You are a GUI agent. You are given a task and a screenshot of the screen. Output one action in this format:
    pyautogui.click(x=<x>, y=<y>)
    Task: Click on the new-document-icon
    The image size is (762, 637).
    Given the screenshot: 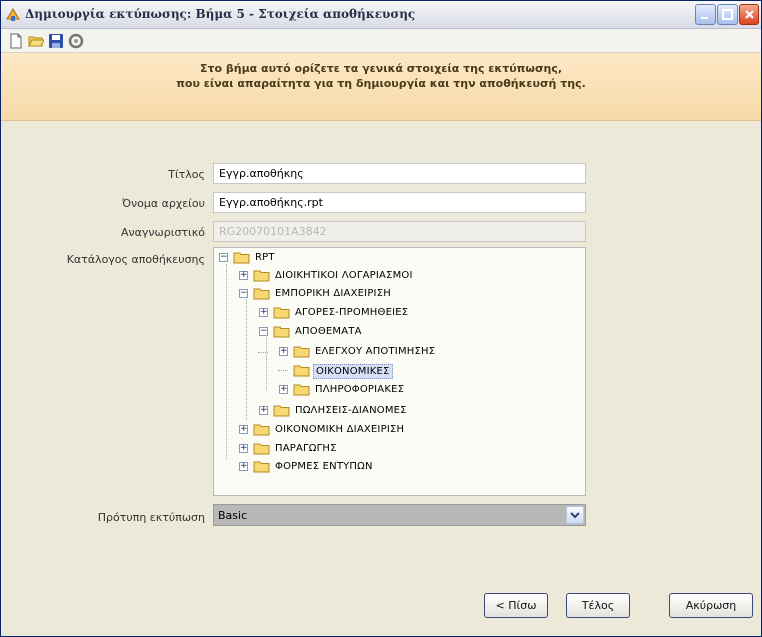 What is the action you would take?
    pyautogui.click(x=16, y=41)
    